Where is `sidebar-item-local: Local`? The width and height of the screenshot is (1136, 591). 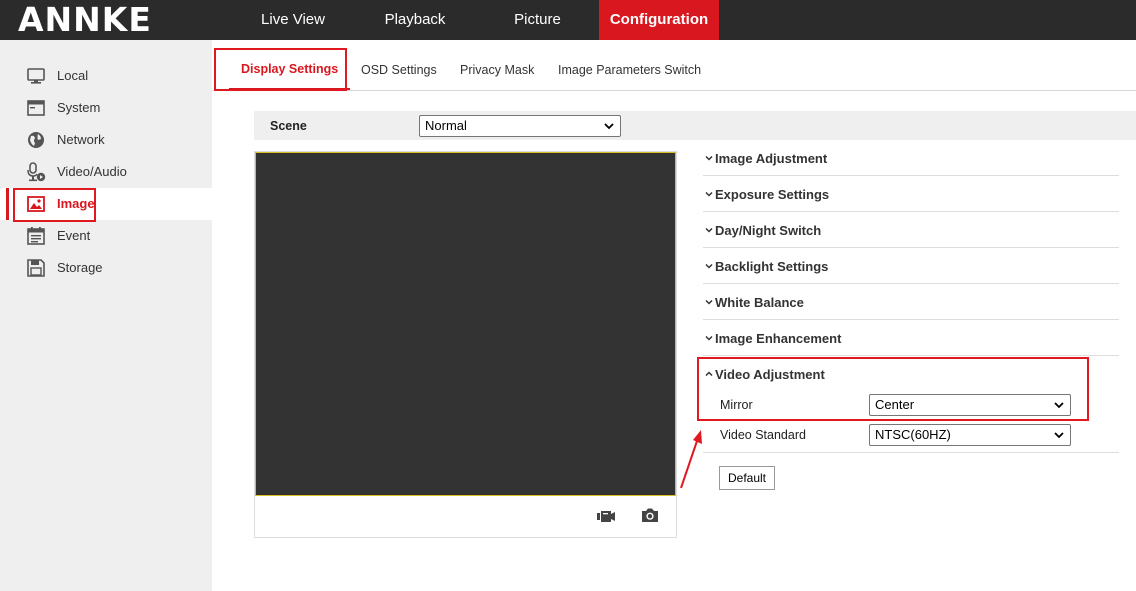 sidebar-item-local: Local is located at coordinates (106, 76).